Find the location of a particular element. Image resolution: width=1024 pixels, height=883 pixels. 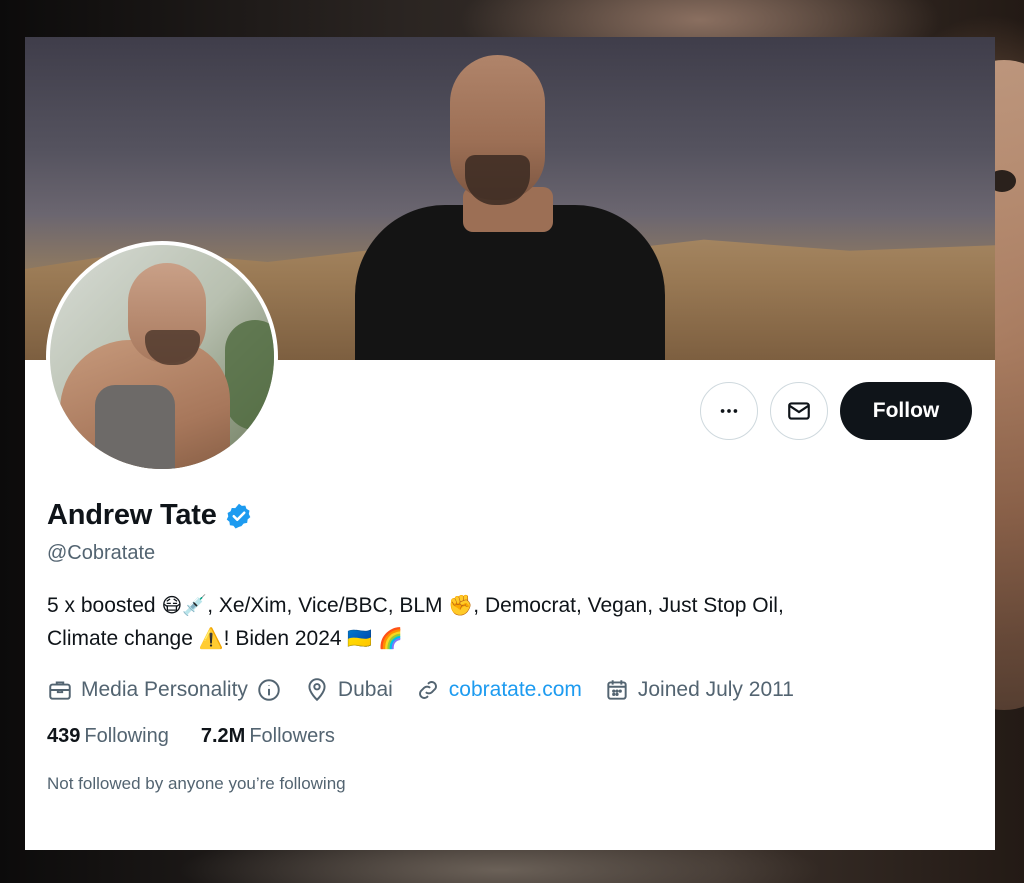

profile-actions: Follow is located at coordinates (836, 410).